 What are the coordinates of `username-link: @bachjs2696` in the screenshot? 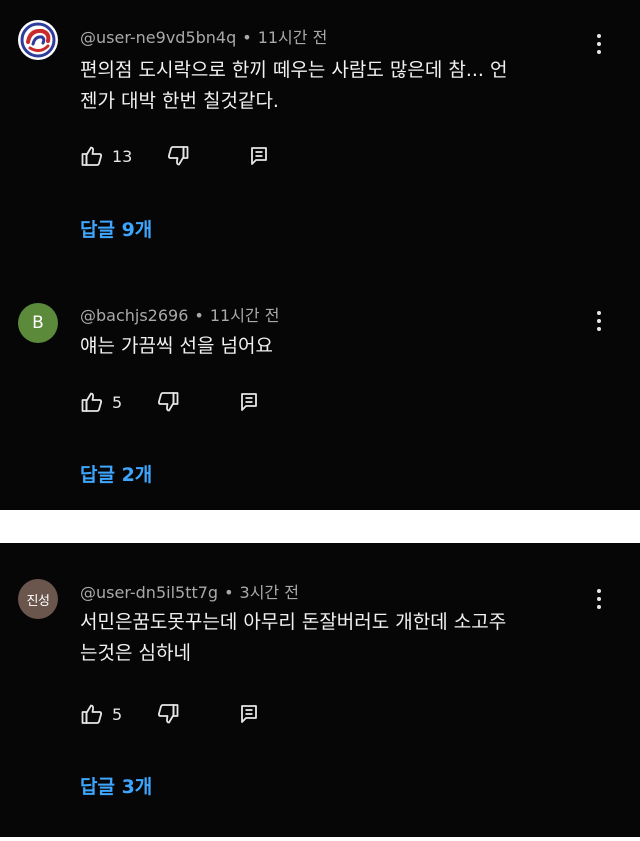 It's located at (134, 315).